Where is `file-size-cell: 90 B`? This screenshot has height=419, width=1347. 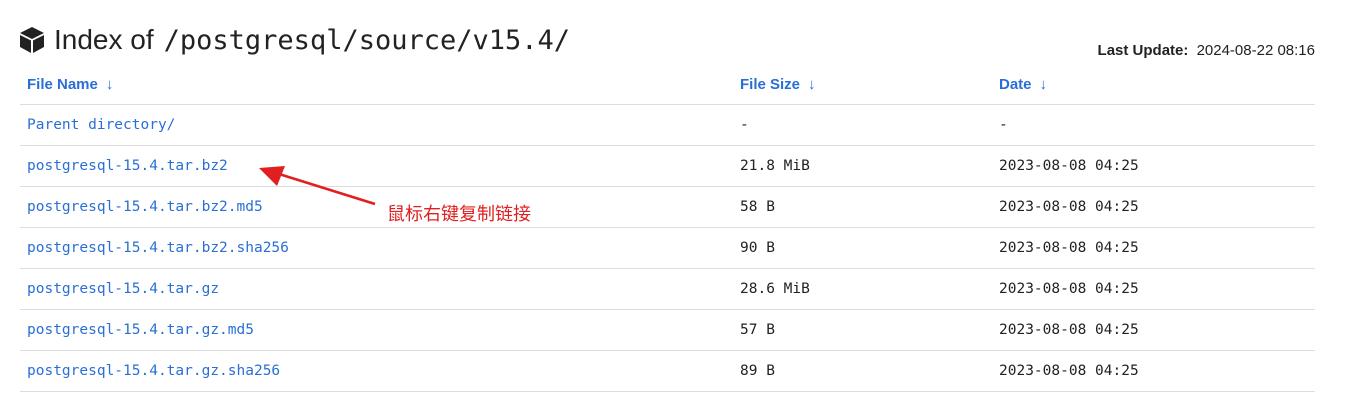 file-size-cell: 90 B is located at coordinates (862, 248).